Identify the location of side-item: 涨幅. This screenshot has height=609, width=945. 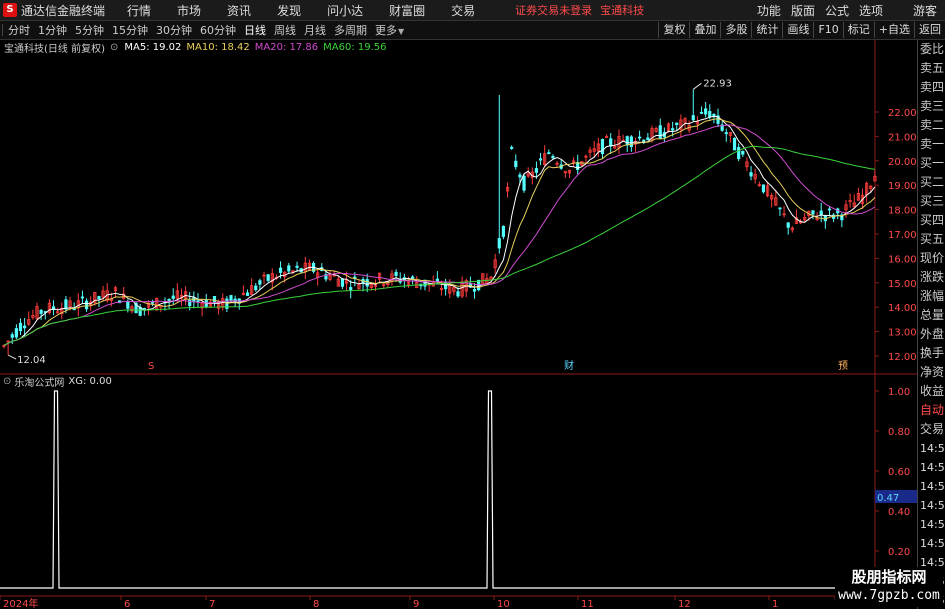
(932, 296).